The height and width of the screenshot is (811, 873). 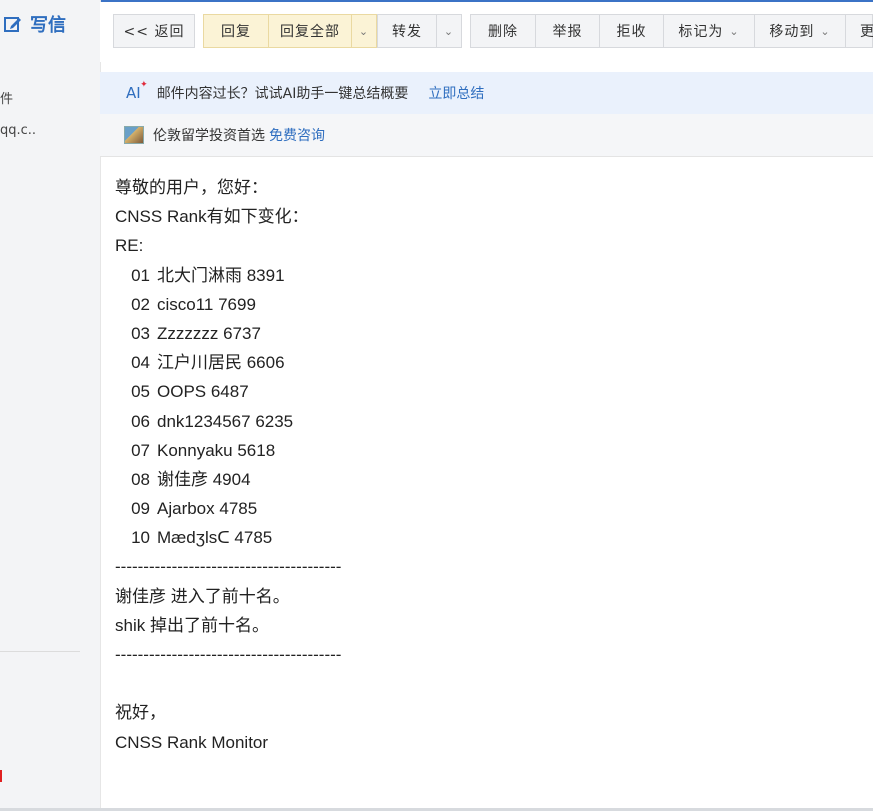 I want to click on reply-label: 回复, so click(x=236, y=32).